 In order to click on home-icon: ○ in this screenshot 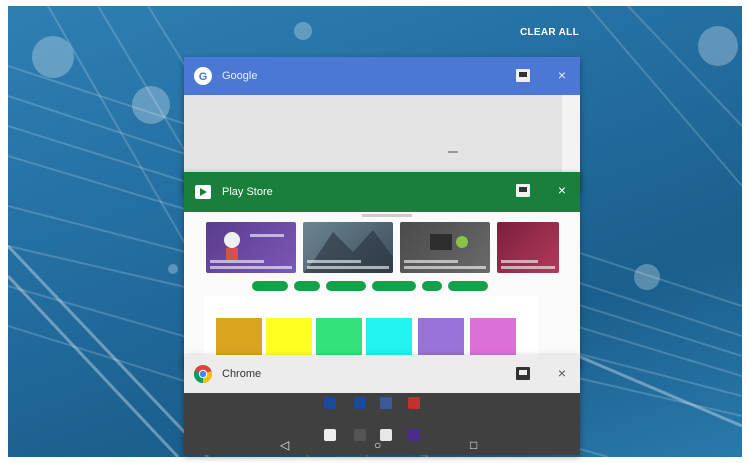, I will do `click(377, 445)`.